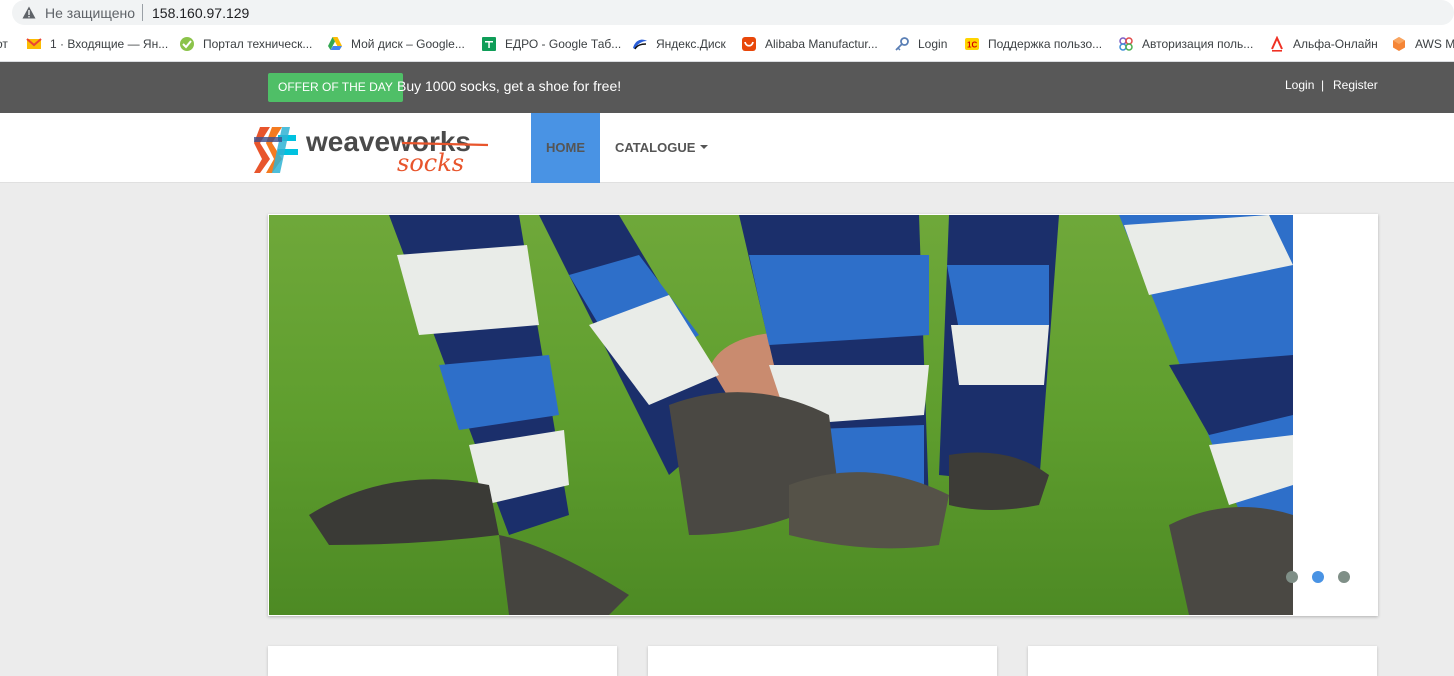 This screenshot has height=676, width=1454. What do you see at coordinates (34, 43) in the screenshot?
I see `mail-icon` at bounding box center [34, 43].